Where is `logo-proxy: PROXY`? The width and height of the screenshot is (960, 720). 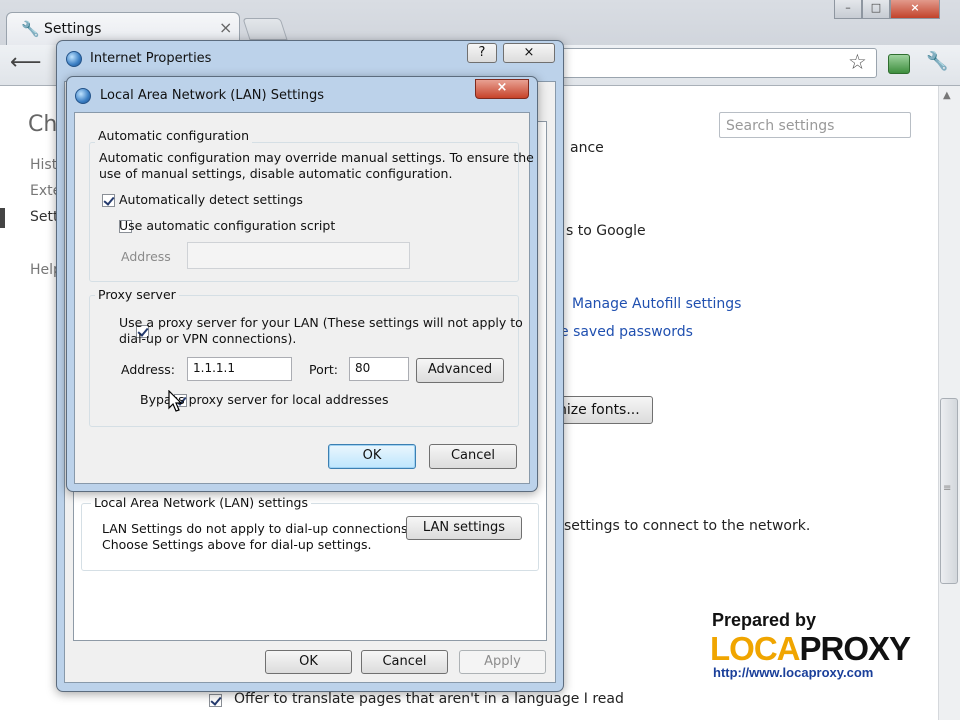 logo-proxy: PROXY is located at coordinates (855, 648).